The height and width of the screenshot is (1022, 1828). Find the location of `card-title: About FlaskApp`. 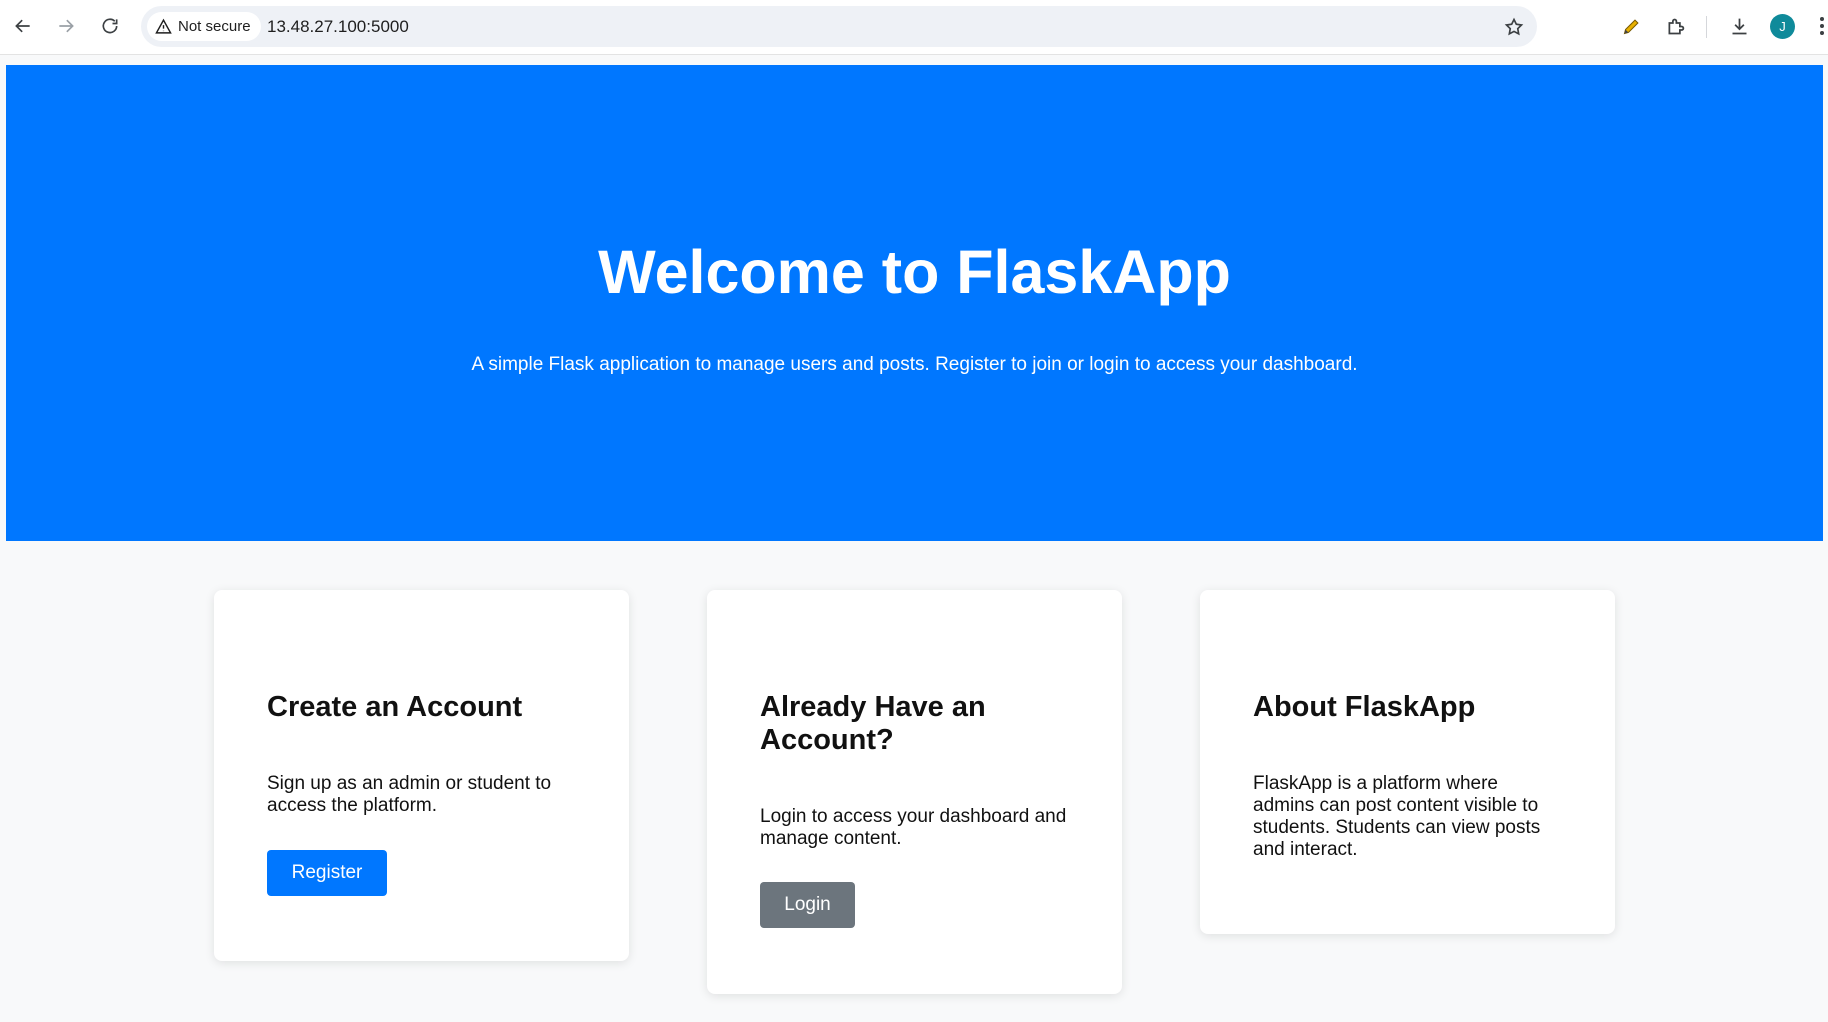

card-title: About FlaskApp is located at coordinates (1364, 707).